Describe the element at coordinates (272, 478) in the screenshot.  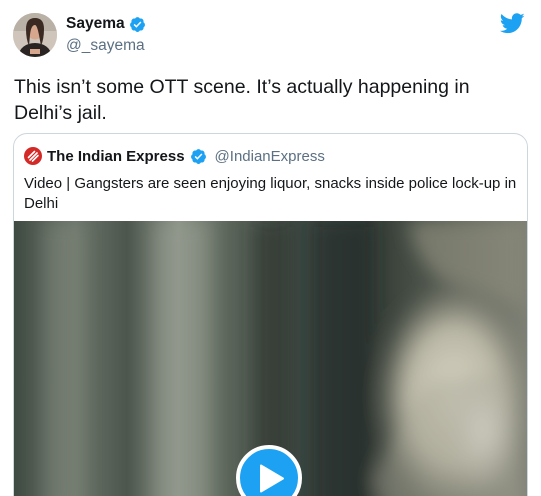
I see `play-icon` at that location.